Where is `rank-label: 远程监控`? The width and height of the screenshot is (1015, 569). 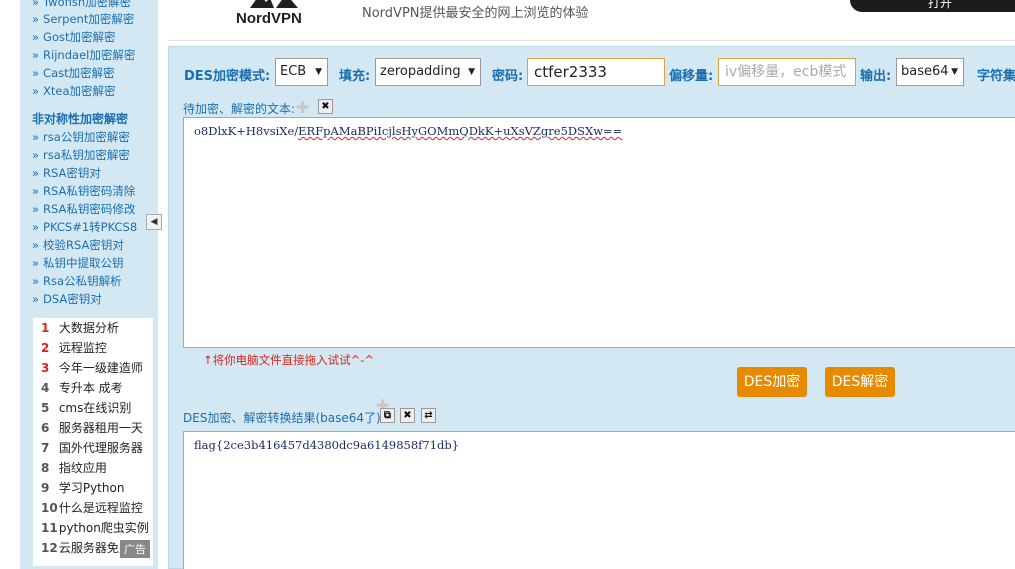
rank-label: 远程监控 is located at coordinates (82, 348).